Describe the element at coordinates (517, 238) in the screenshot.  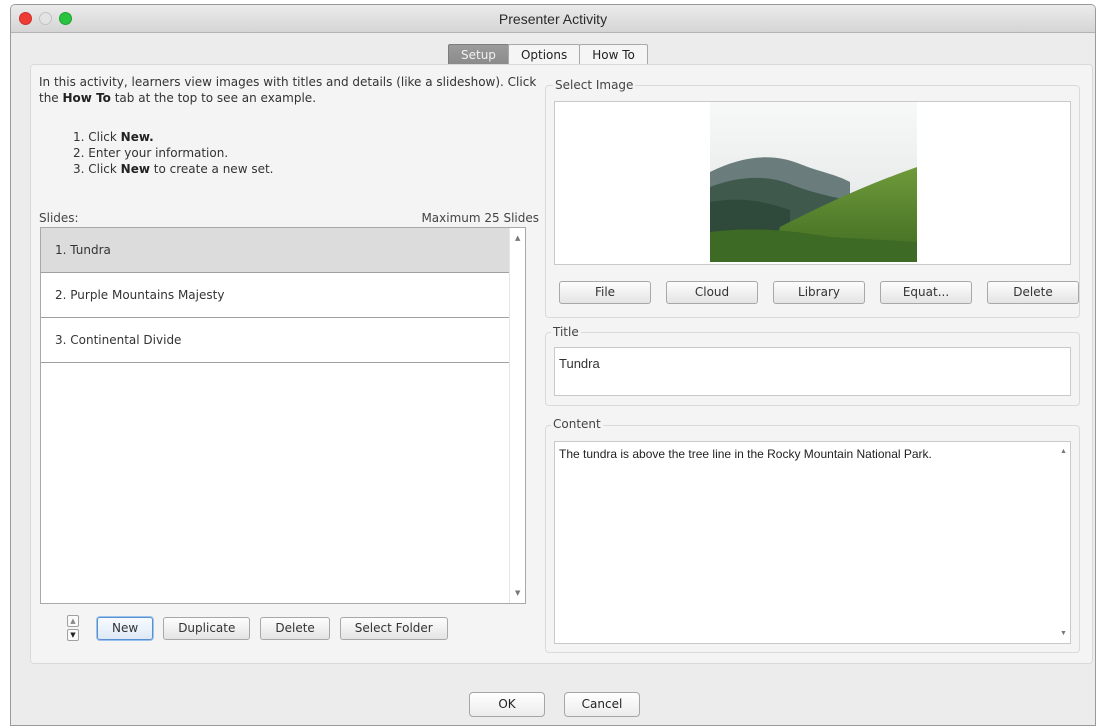
I see `scroll-up-arrow-icon: ▲` at that location.